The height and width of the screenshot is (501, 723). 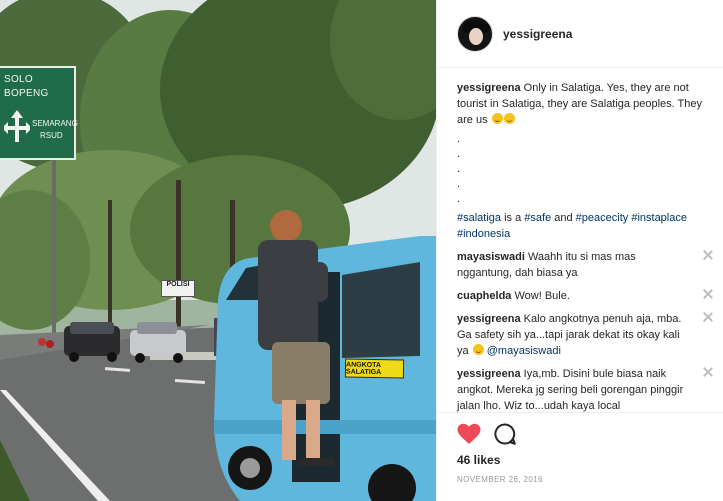 I want to click on road-sign-line: SEMARANG, so click(x=55, y=123).